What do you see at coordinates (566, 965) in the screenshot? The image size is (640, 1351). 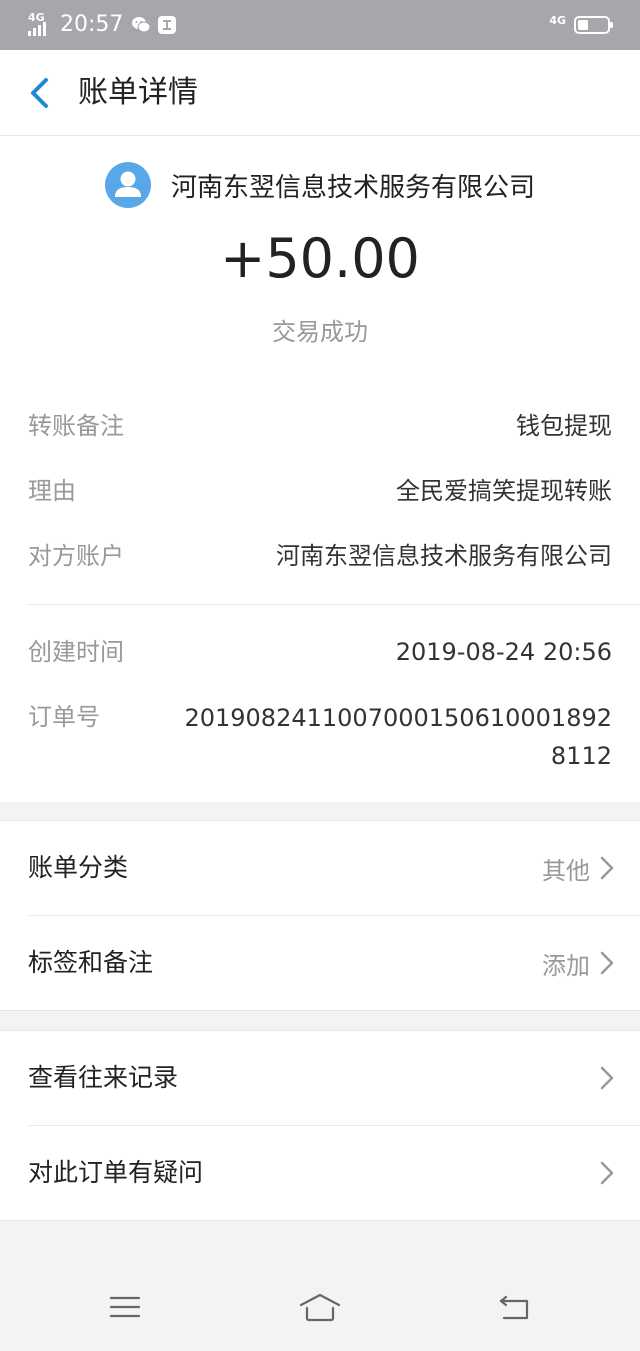 I see `option-value: 添加` at bounding box center [566, 965].